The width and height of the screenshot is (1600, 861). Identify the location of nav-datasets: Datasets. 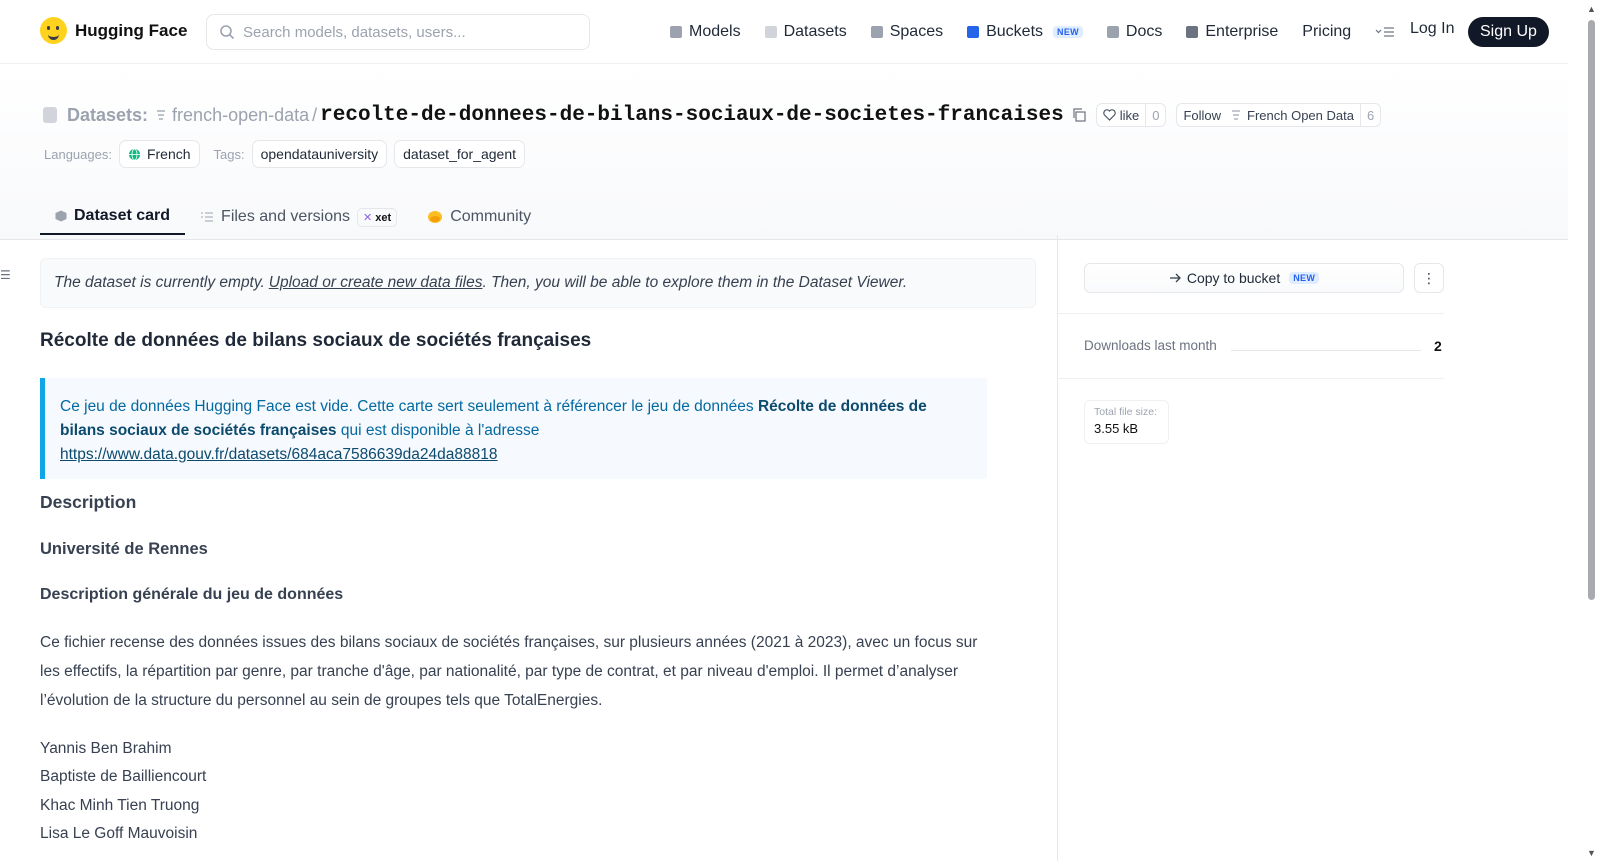
(805, 32).